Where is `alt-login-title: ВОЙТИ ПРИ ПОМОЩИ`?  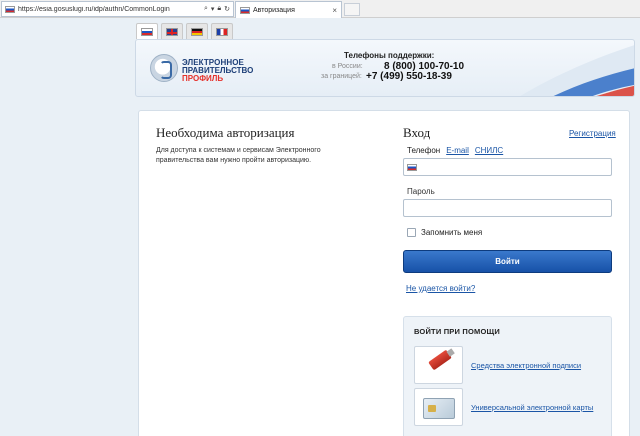 alt-login-title: ВОЙТИ ПРИ ПОМОЩИ is located at coordinates (457, 331).